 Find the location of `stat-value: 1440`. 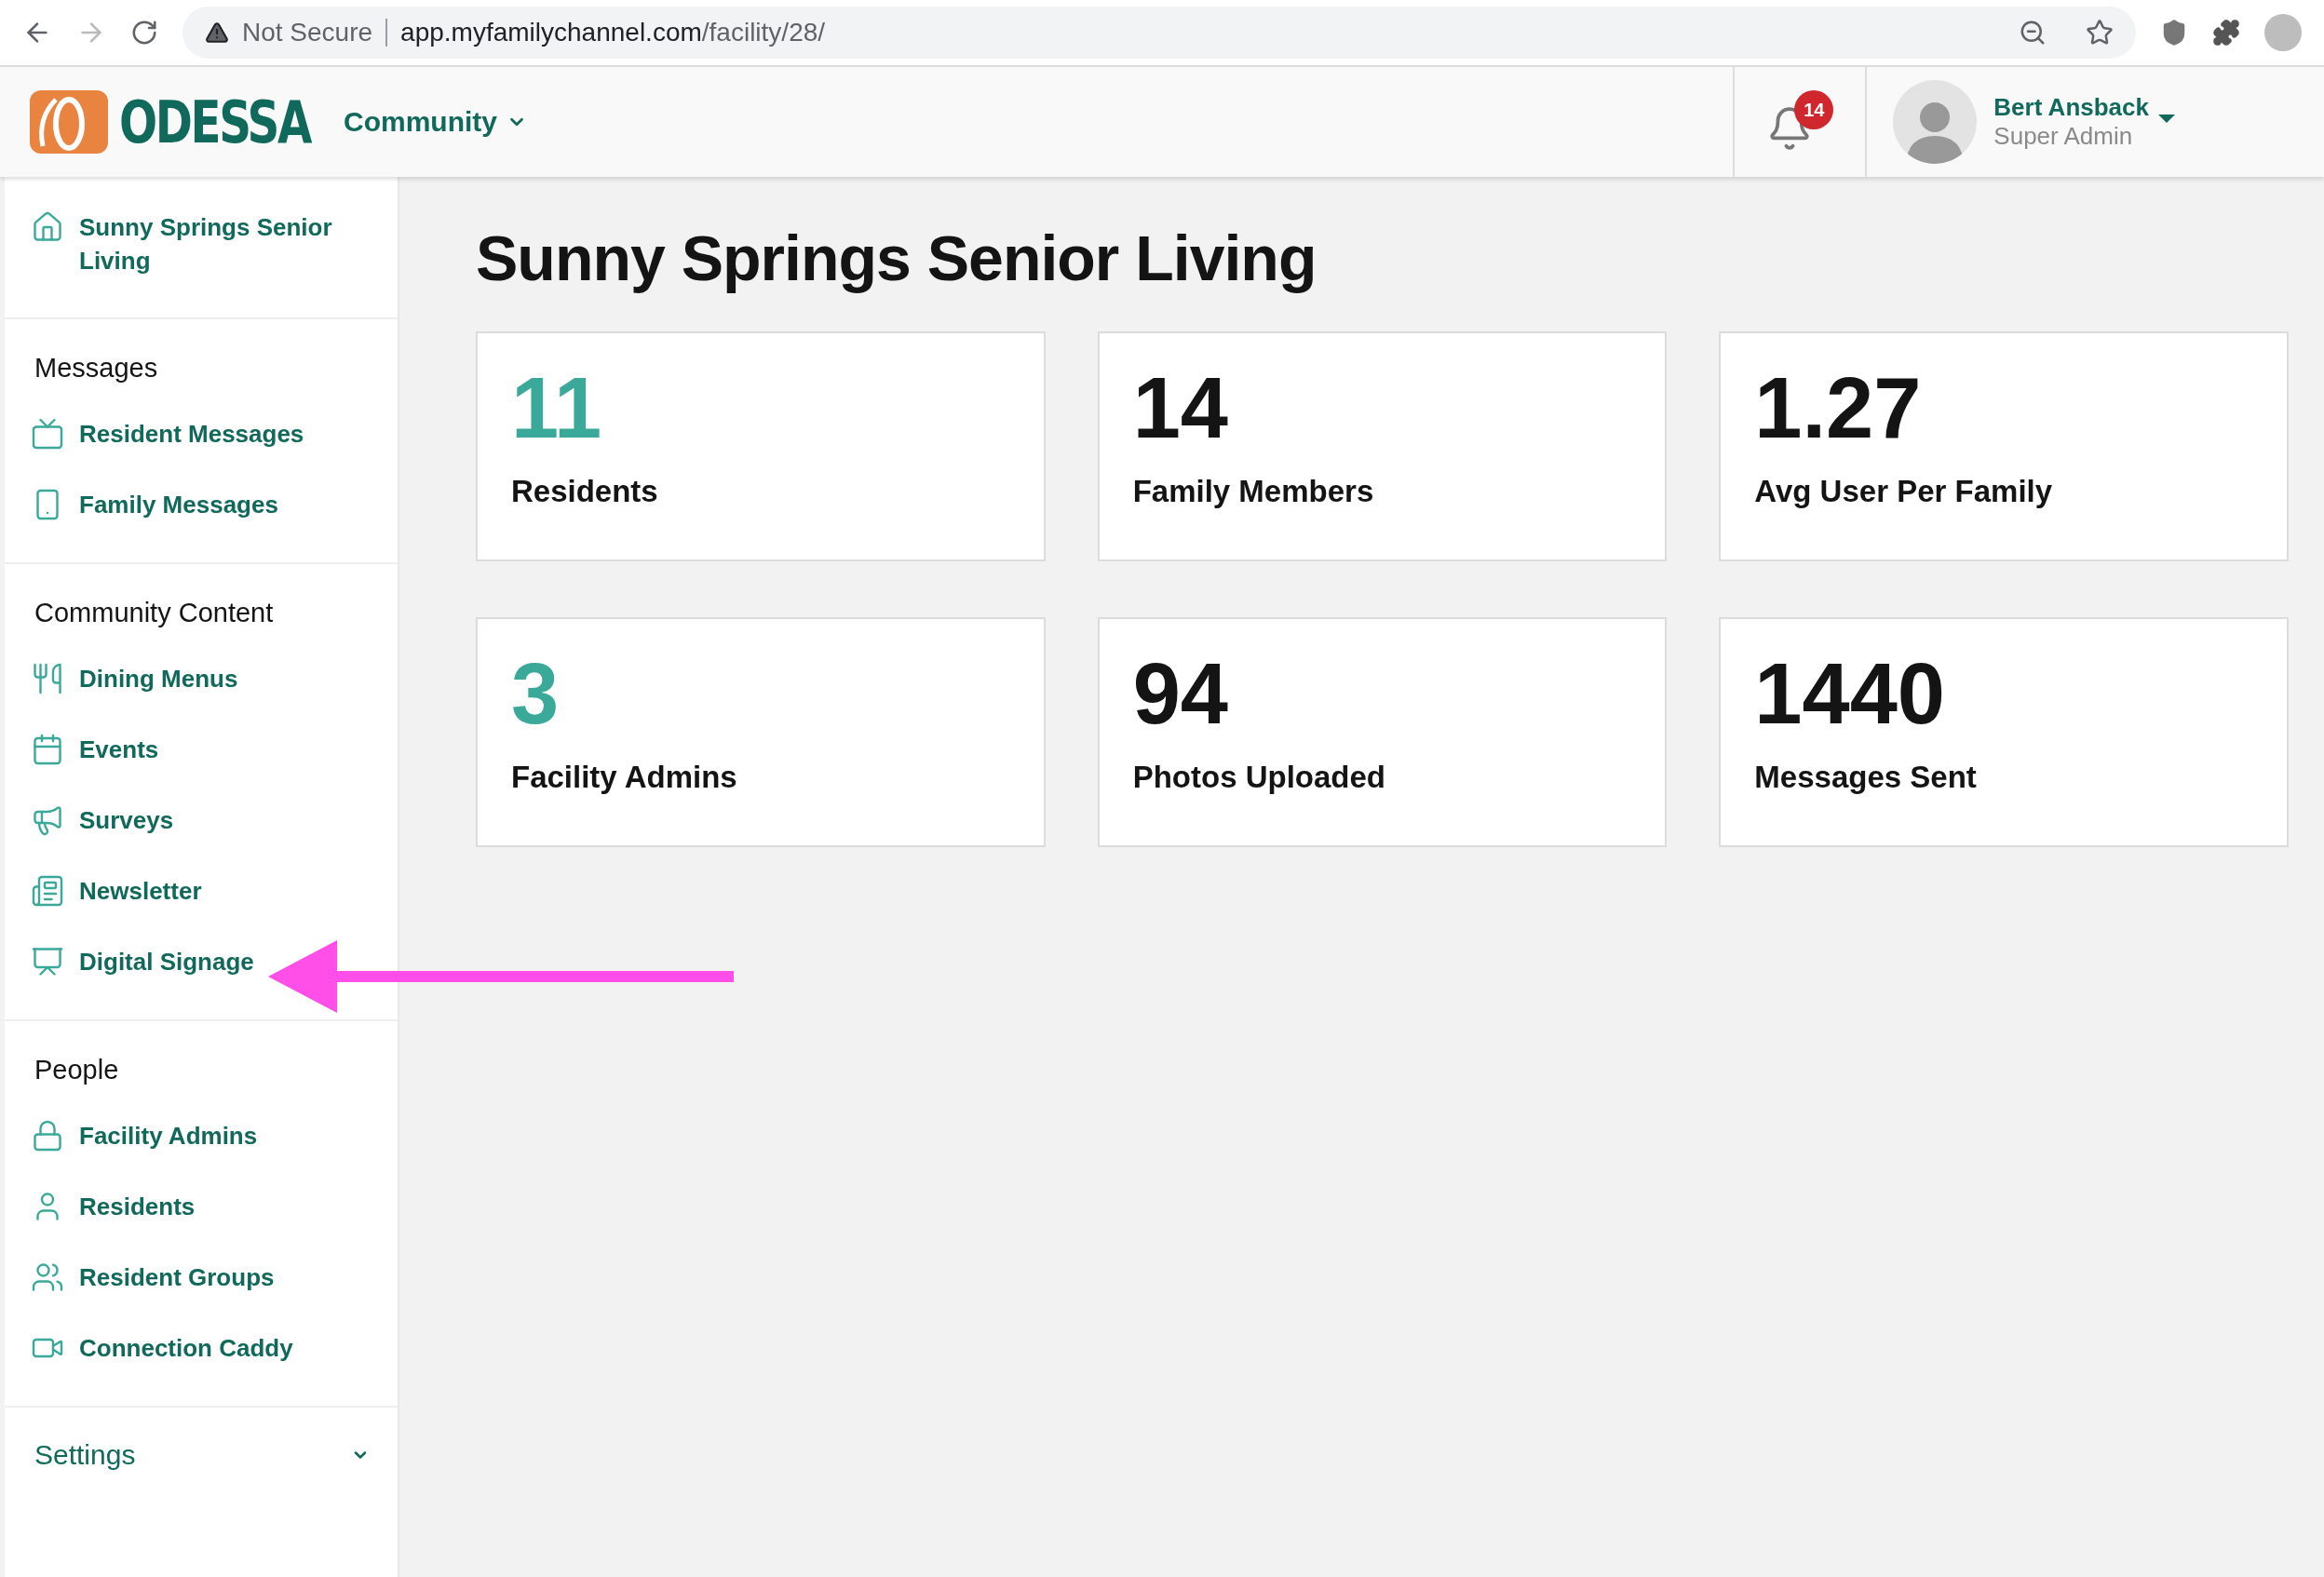

stat-value: 1440 is located at coordinates (1850, 694).